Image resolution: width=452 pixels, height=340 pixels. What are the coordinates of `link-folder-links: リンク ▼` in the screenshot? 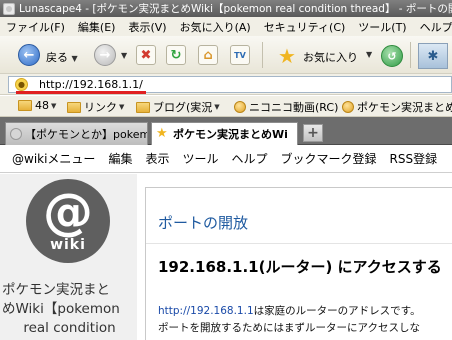 It's located at (95, 107).